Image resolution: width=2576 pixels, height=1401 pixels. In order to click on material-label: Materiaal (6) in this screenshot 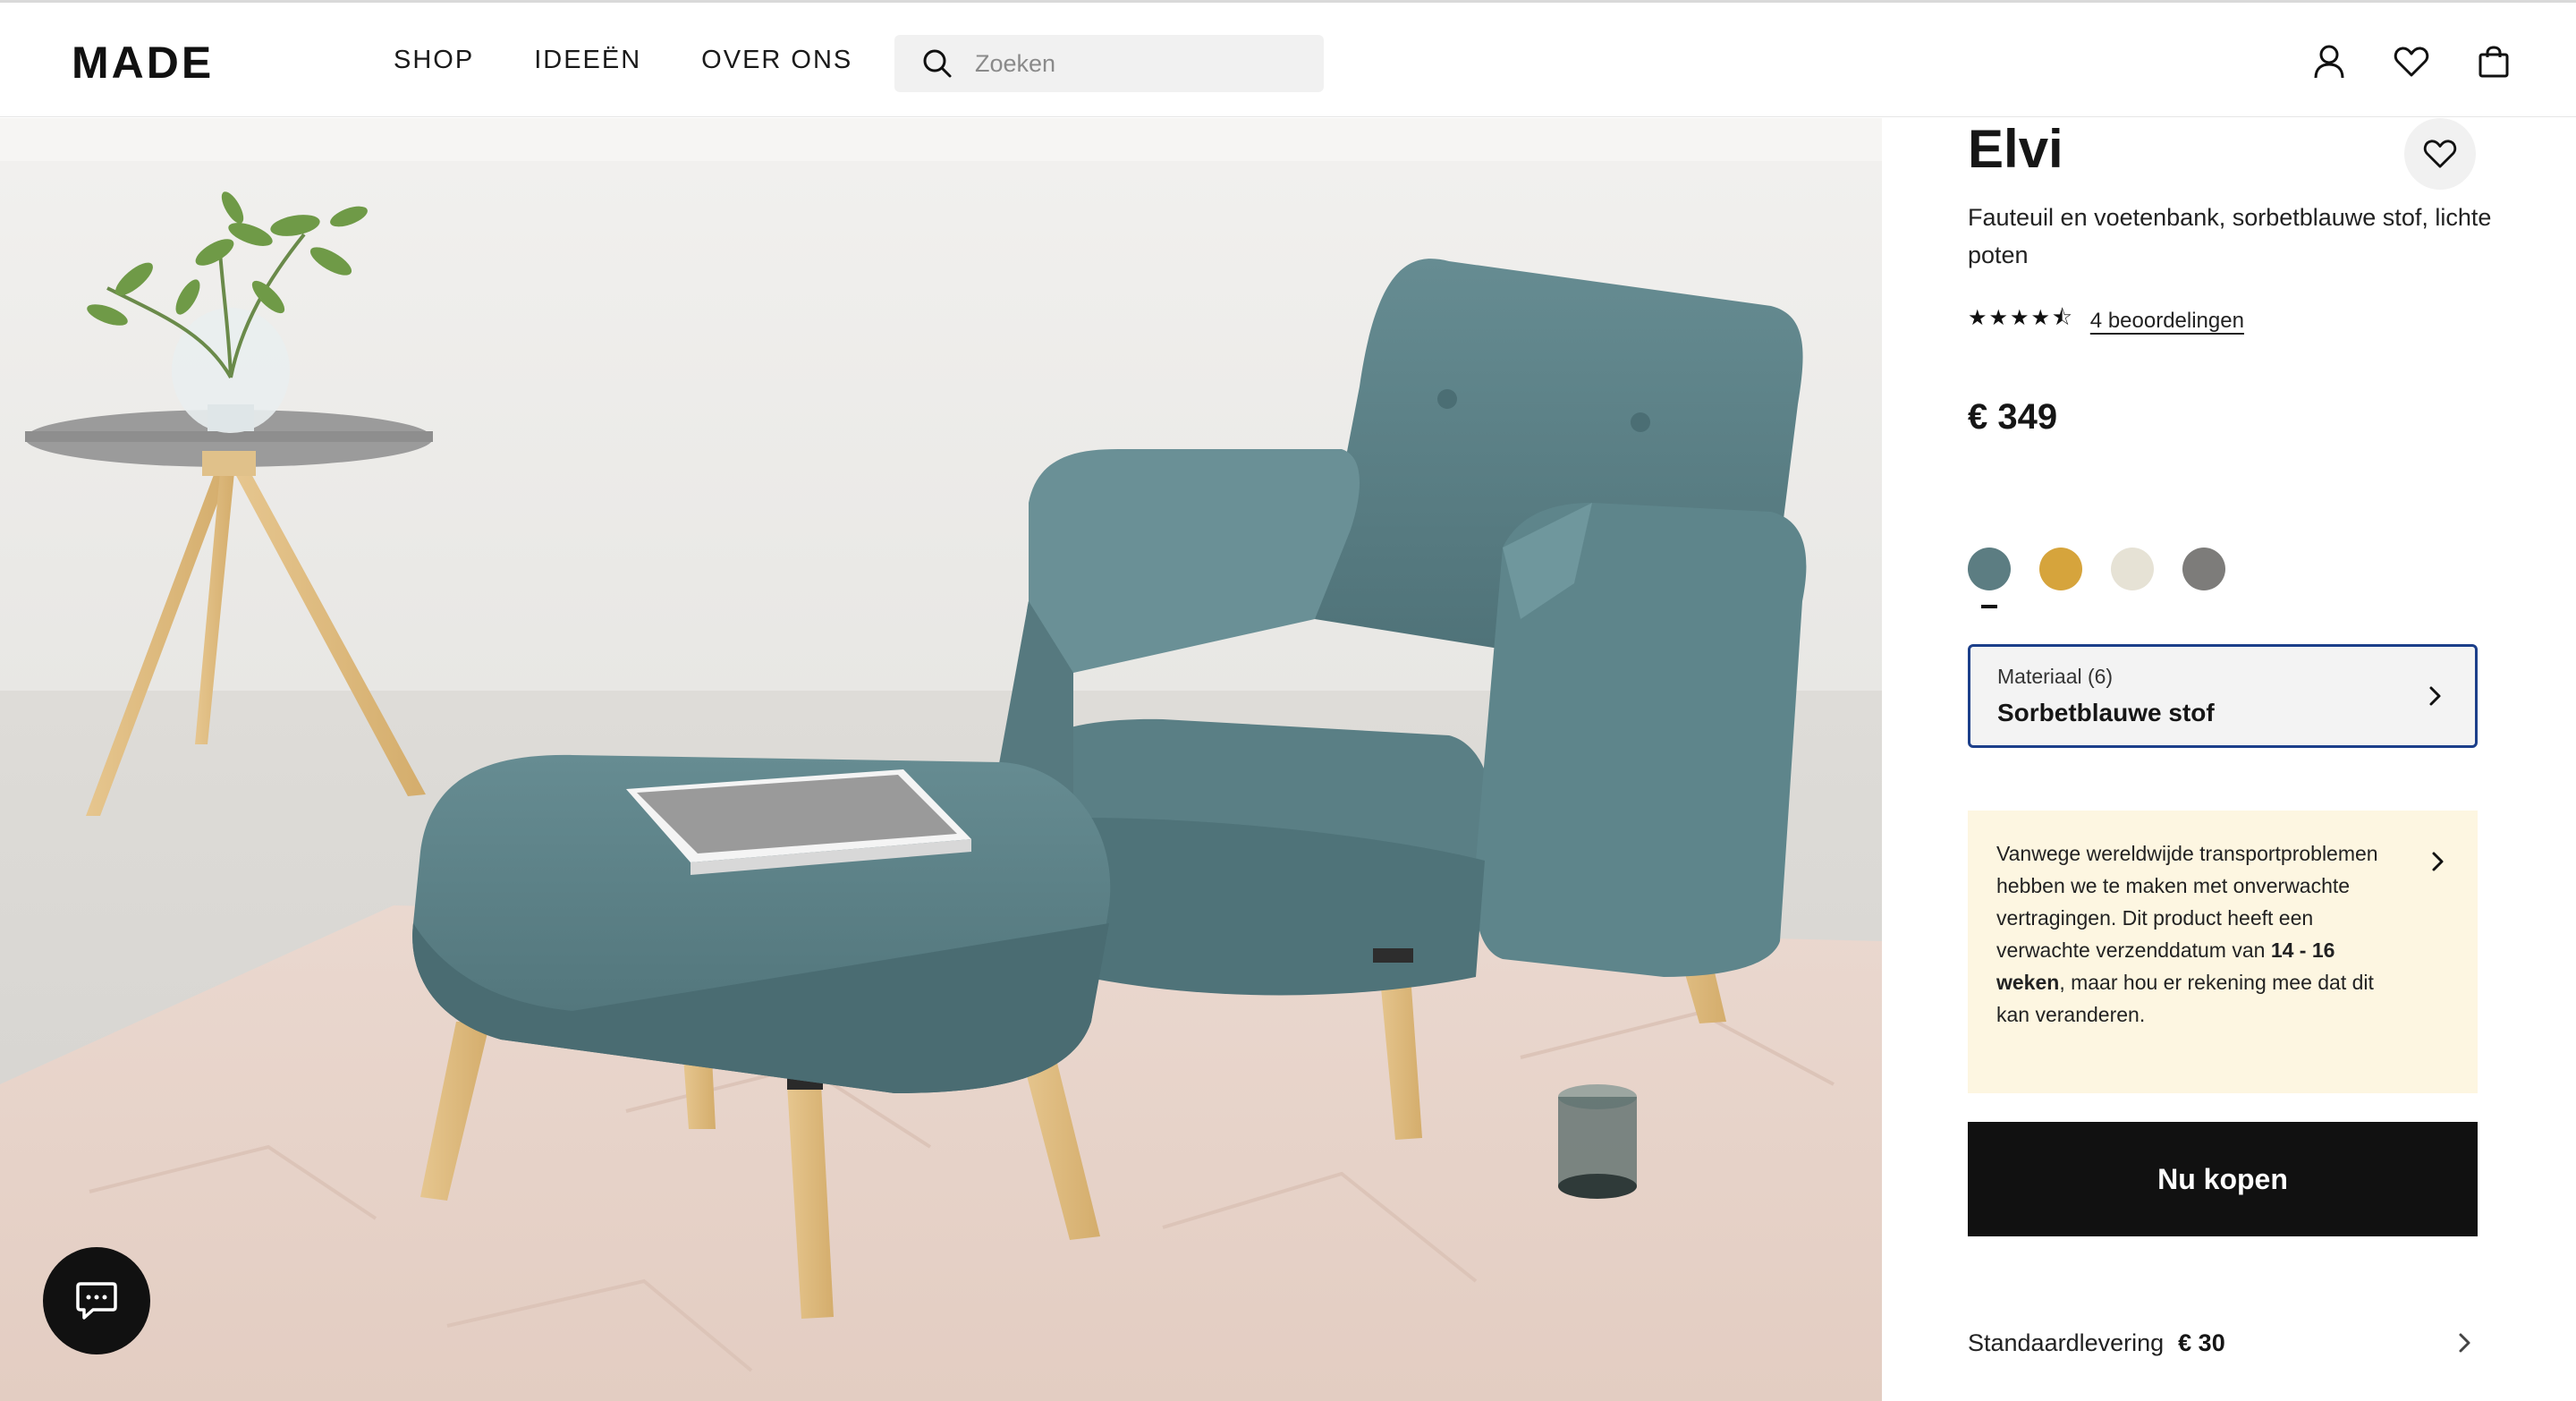, I will do `click(2055, 676)`.